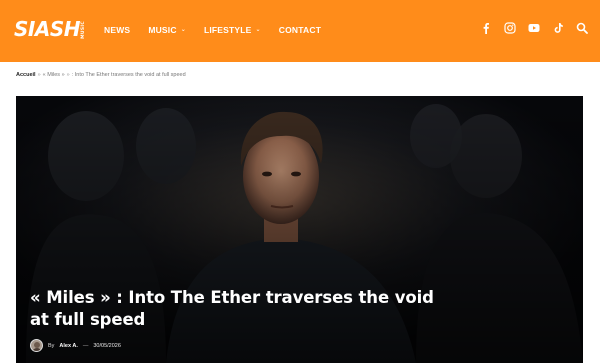 This screenshot has height=363, width=600. What do you see at coordinates (227, 30) in the screenshot?
I see `nav-item-label: LIFESTYLE` at bounding box center [227, 30].